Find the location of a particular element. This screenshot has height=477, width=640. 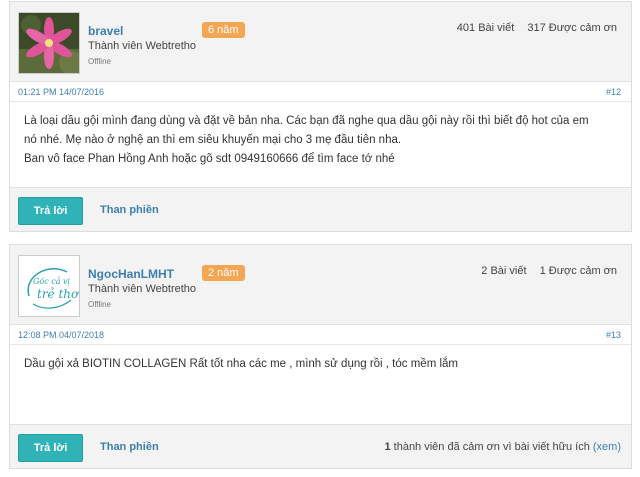

post-number-link: #13 is located at coordinates (613, 335).